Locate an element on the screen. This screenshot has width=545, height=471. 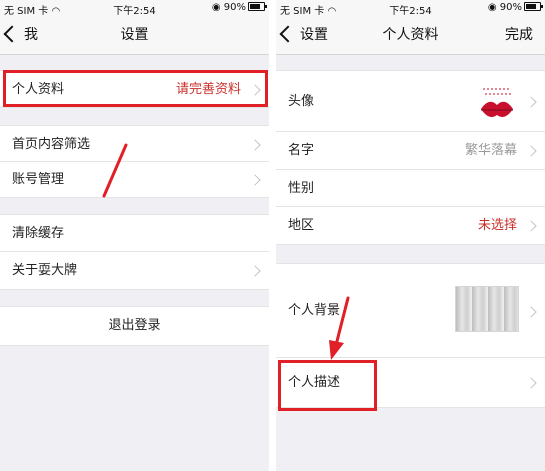
arrowhead-icon is located at coordinates (336, 350).